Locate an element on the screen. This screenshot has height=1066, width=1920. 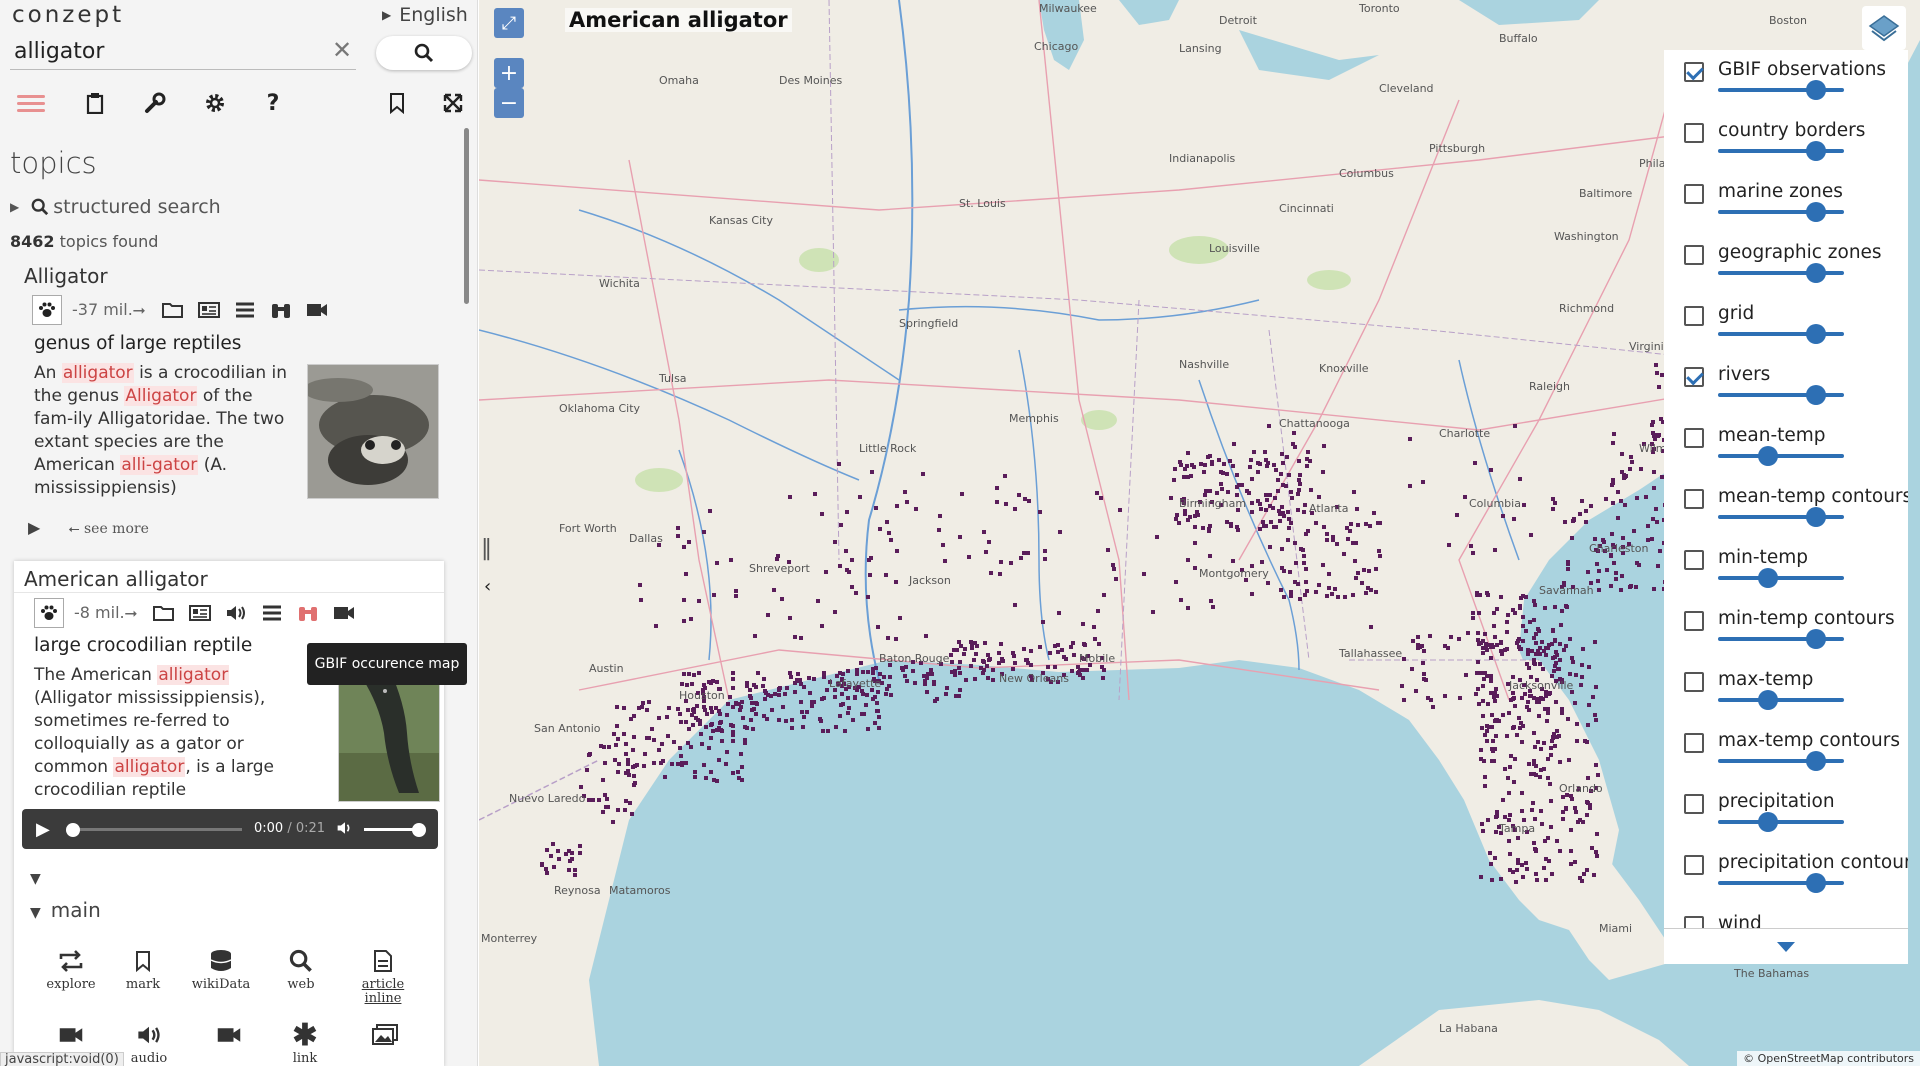
audio-progress is located at coordinates (156, 829).